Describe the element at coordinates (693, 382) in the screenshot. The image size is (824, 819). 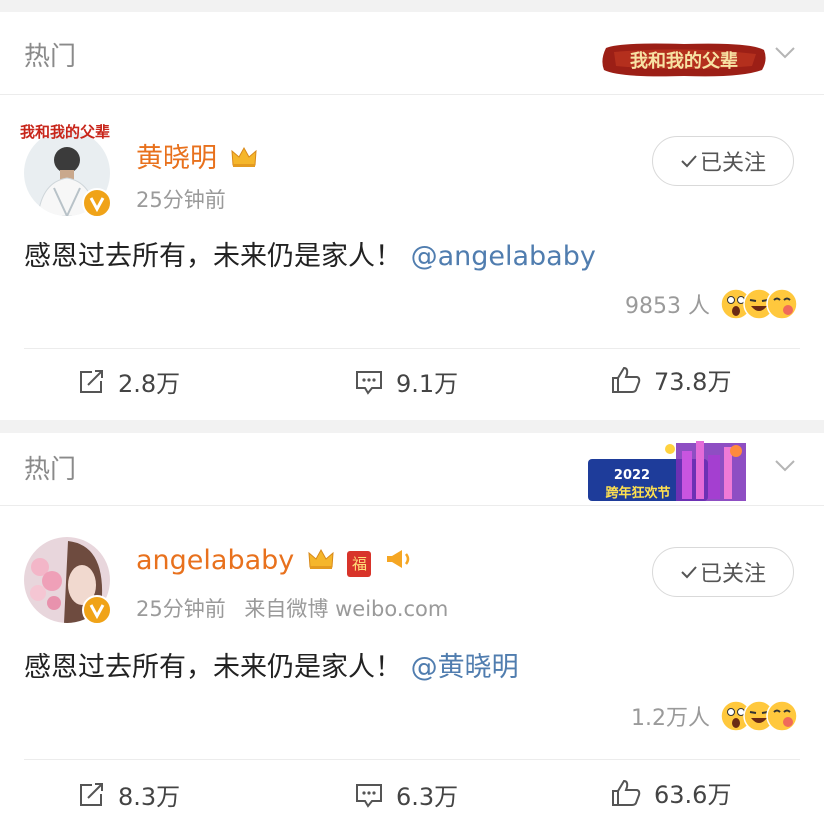
I see `like-count: 73.8万` at that location.